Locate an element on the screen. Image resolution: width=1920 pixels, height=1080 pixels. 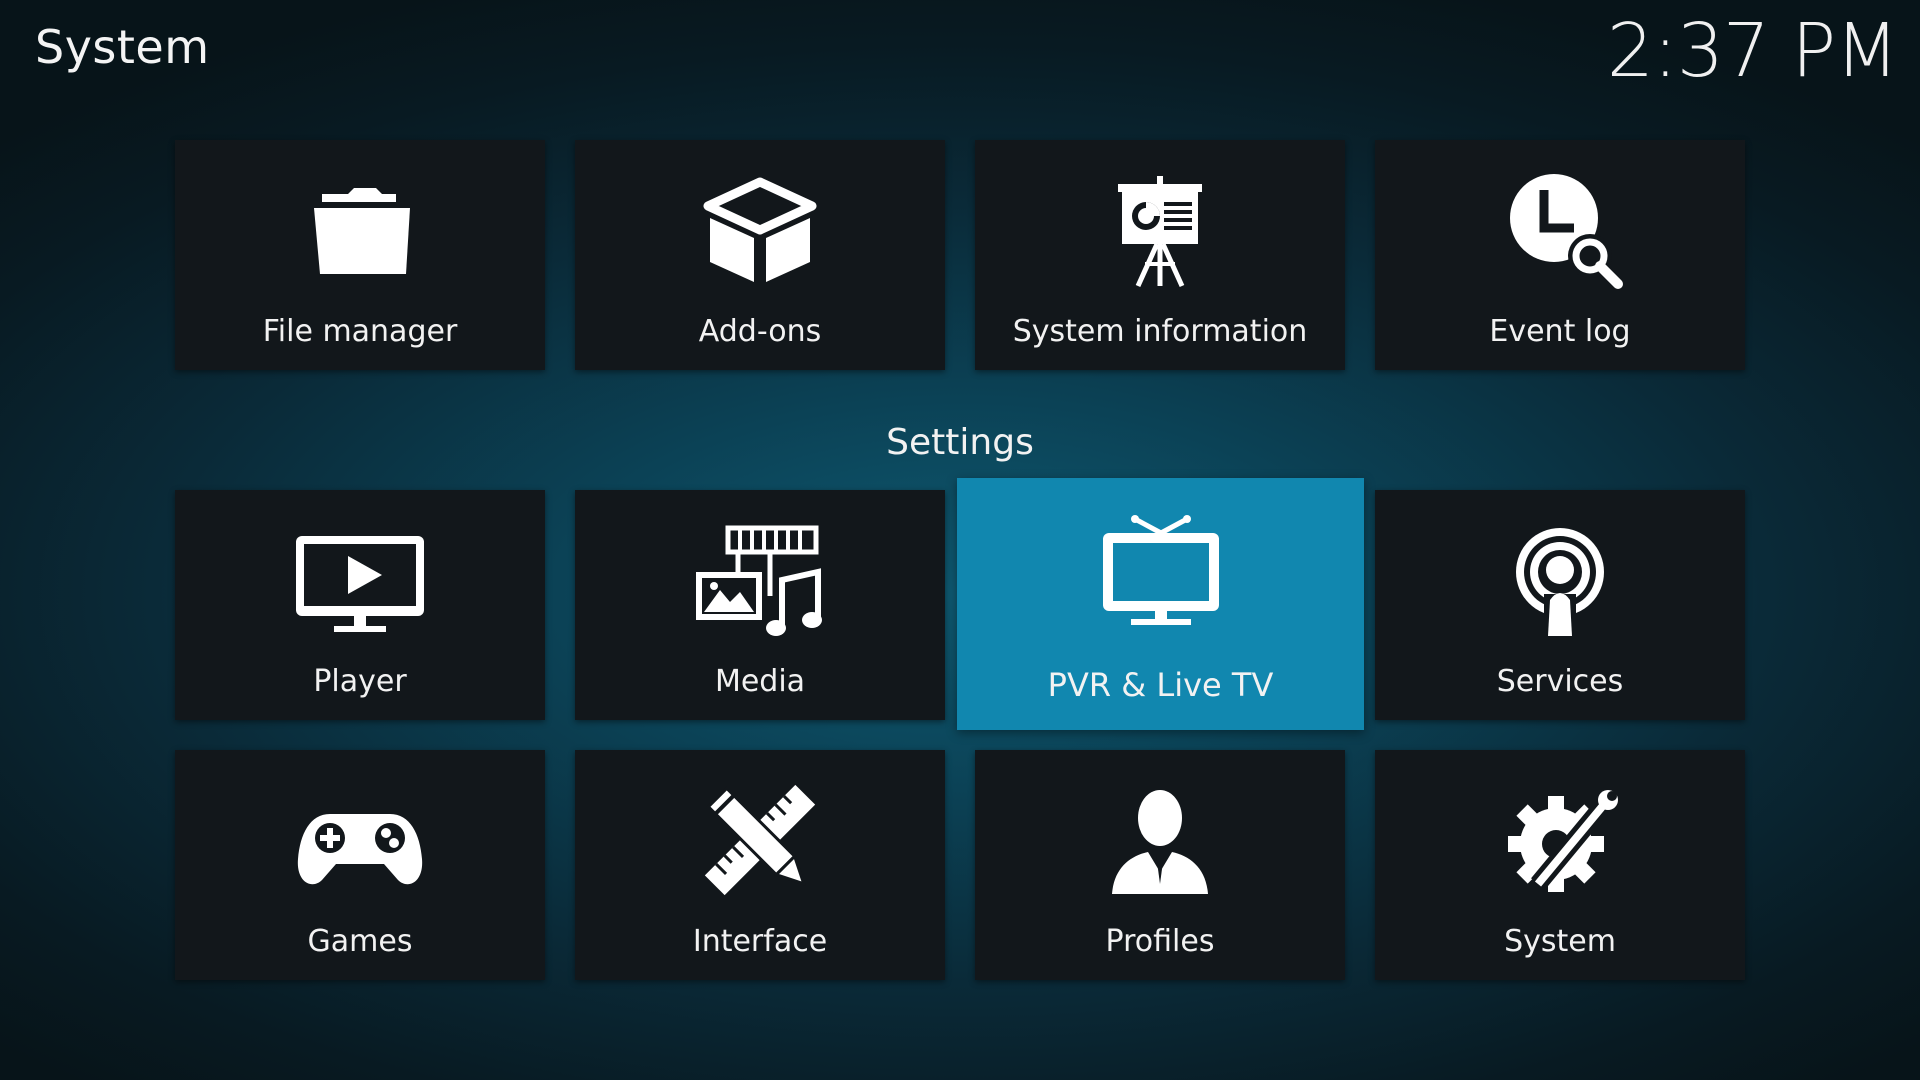
clock: 2:37 PM is located at coordinates (1752, 51).